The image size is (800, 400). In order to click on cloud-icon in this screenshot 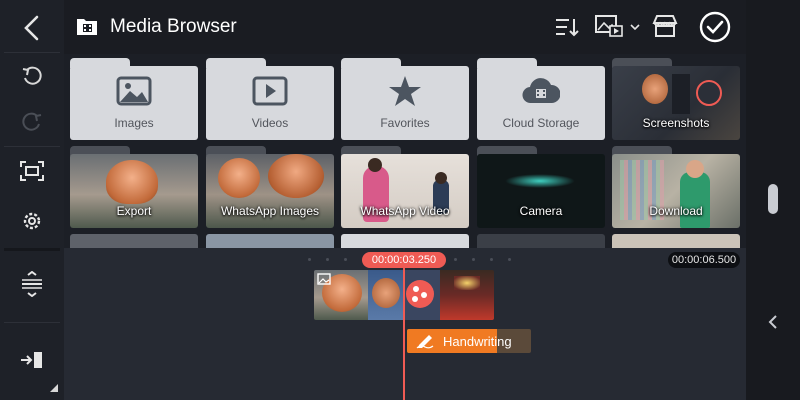, I will do `click(541, 91)`.